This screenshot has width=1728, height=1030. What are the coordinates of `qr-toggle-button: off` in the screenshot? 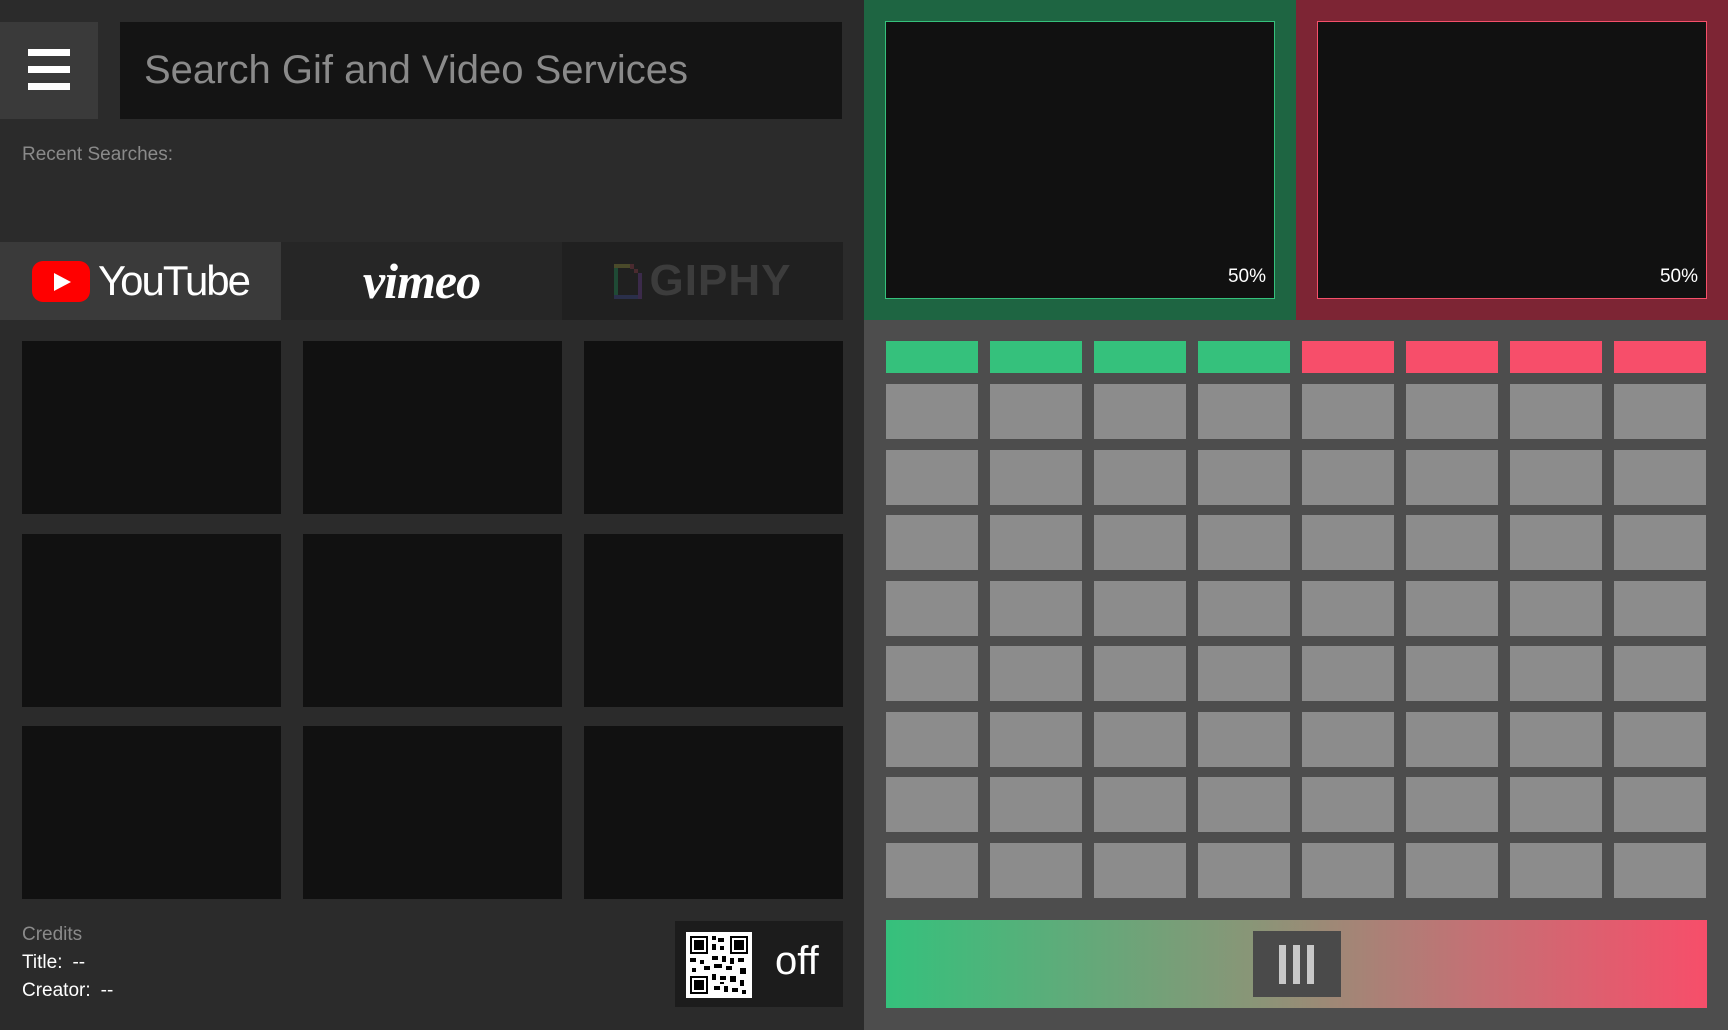 It's located at (759, 964).